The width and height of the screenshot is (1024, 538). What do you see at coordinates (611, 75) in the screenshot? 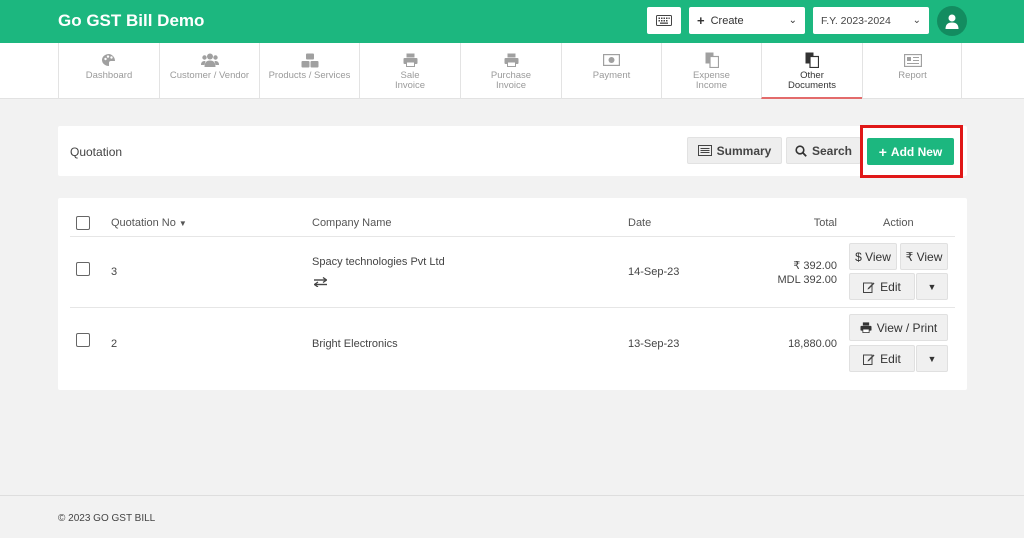
I see `nav-label: Payment` at bounding box center [611, 75].